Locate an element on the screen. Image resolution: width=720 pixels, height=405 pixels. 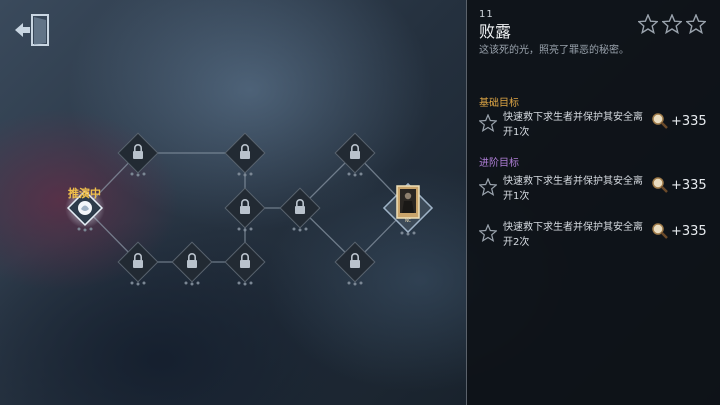
final-node: NC is located at coordinates (408, 209).